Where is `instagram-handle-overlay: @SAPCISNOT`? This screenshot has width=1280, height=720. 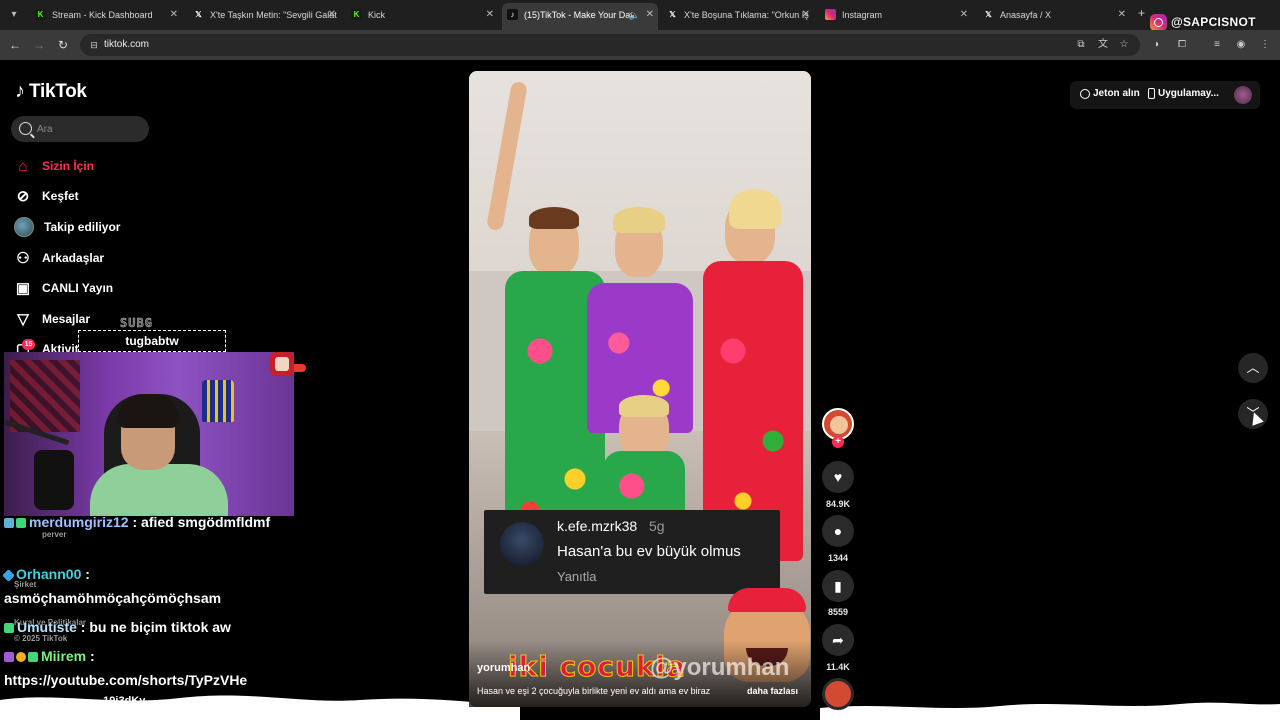 instagram-handle-overlay: @SAPCISNOT is located at coordinates (1203, 22).